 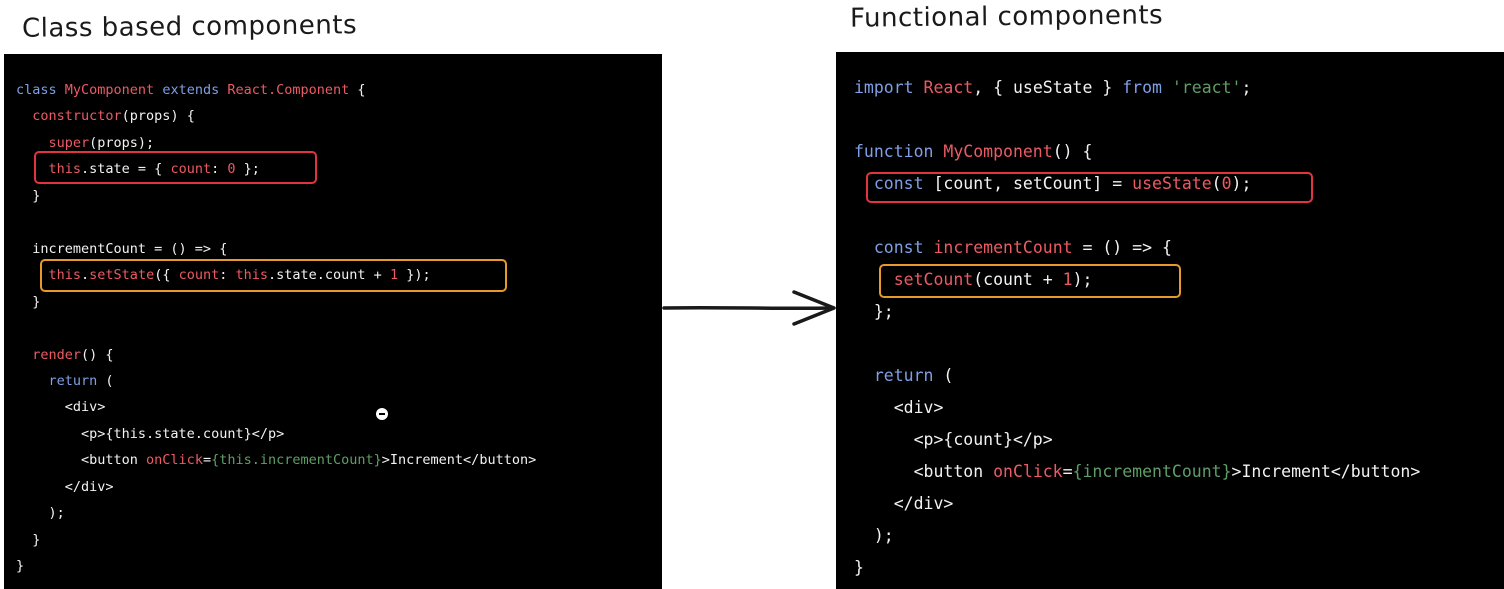 What do you see at coordinates (195, 90) in the screenshot?
I see `code-token: extends` at bounding box center [195, 90].